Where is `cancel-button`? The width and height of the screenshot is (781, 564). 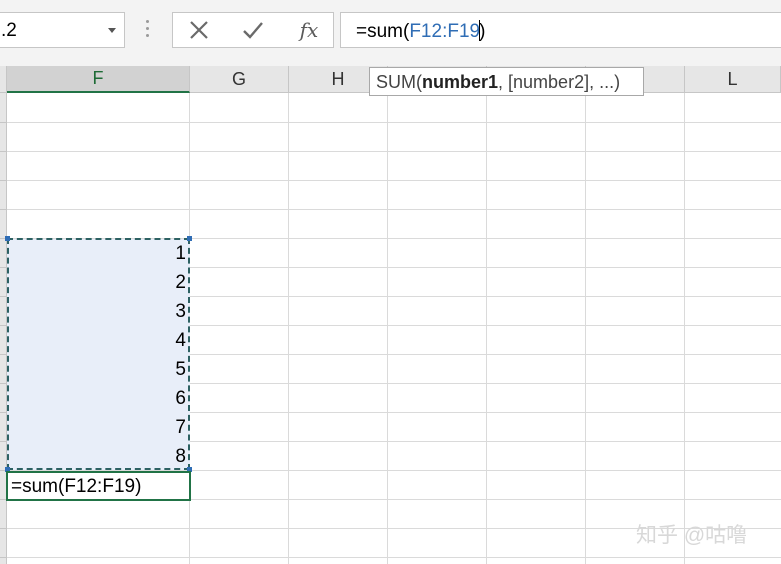
cancel-button is located at coordinates (199, 30).